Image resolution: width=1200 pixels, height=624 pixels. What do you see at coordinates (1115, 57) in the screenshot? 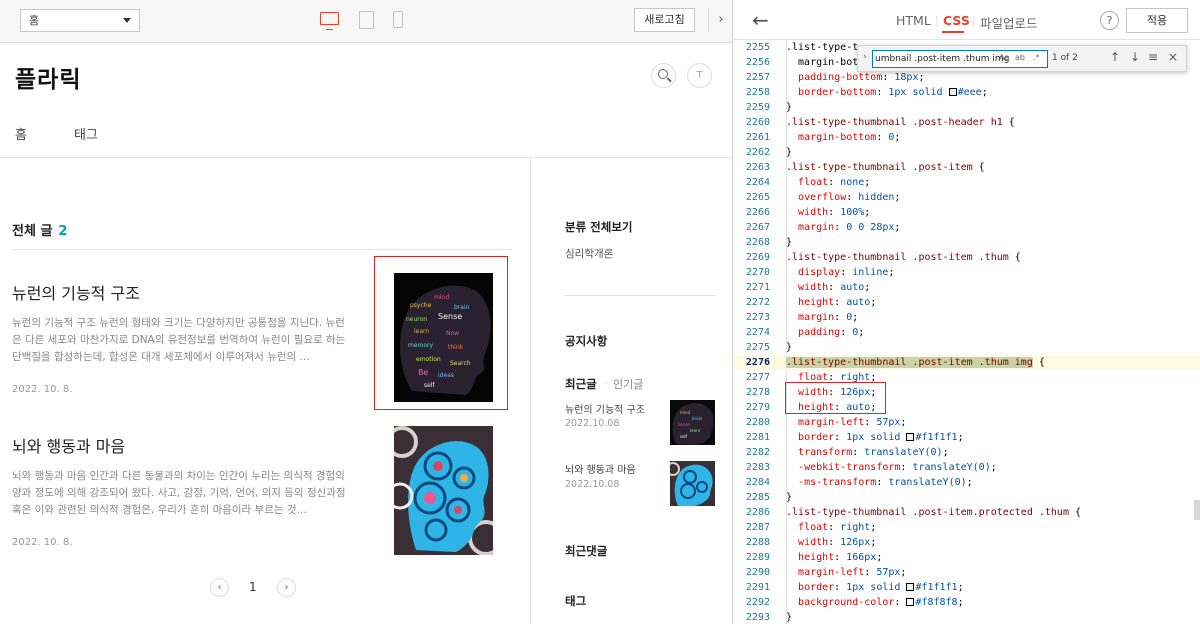
I see `find-previous-icon: ↑` at bounding box center [1115, 57].